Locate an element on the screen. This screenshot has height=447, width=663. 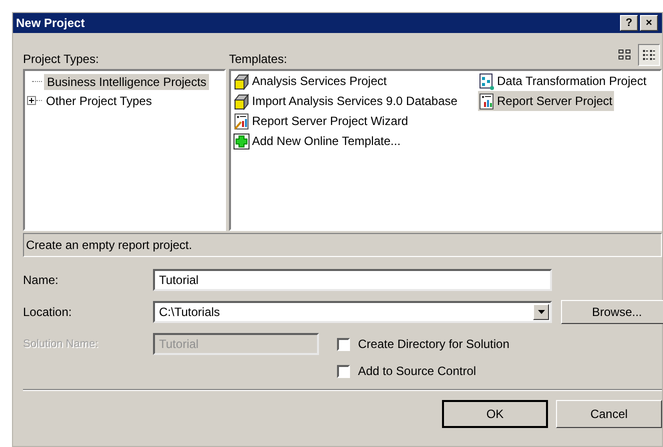
close-button: × is located at coordinates (649, 23).